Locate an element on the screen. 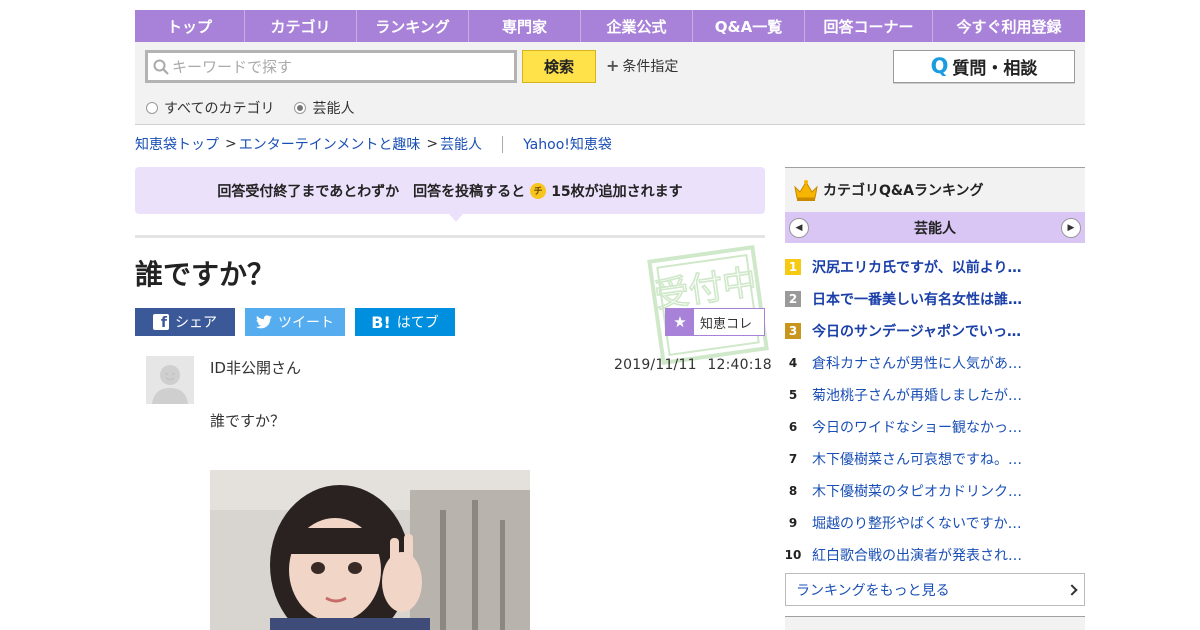  nav-item-register: 今すぐ利用登録 is located at coordinates (1009, 26).